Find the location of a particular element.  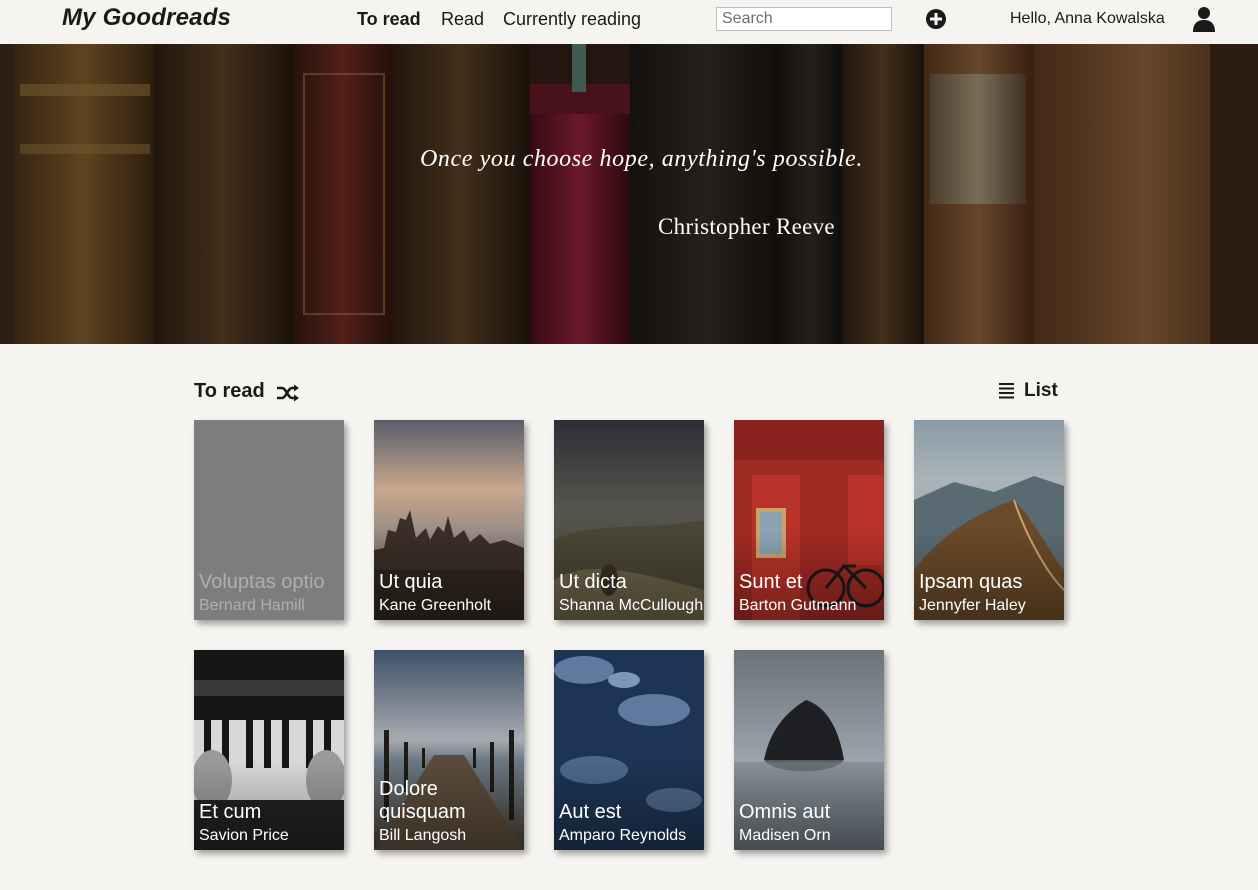

book-author: Kane Greenholt is located at coordinates (435, 605).